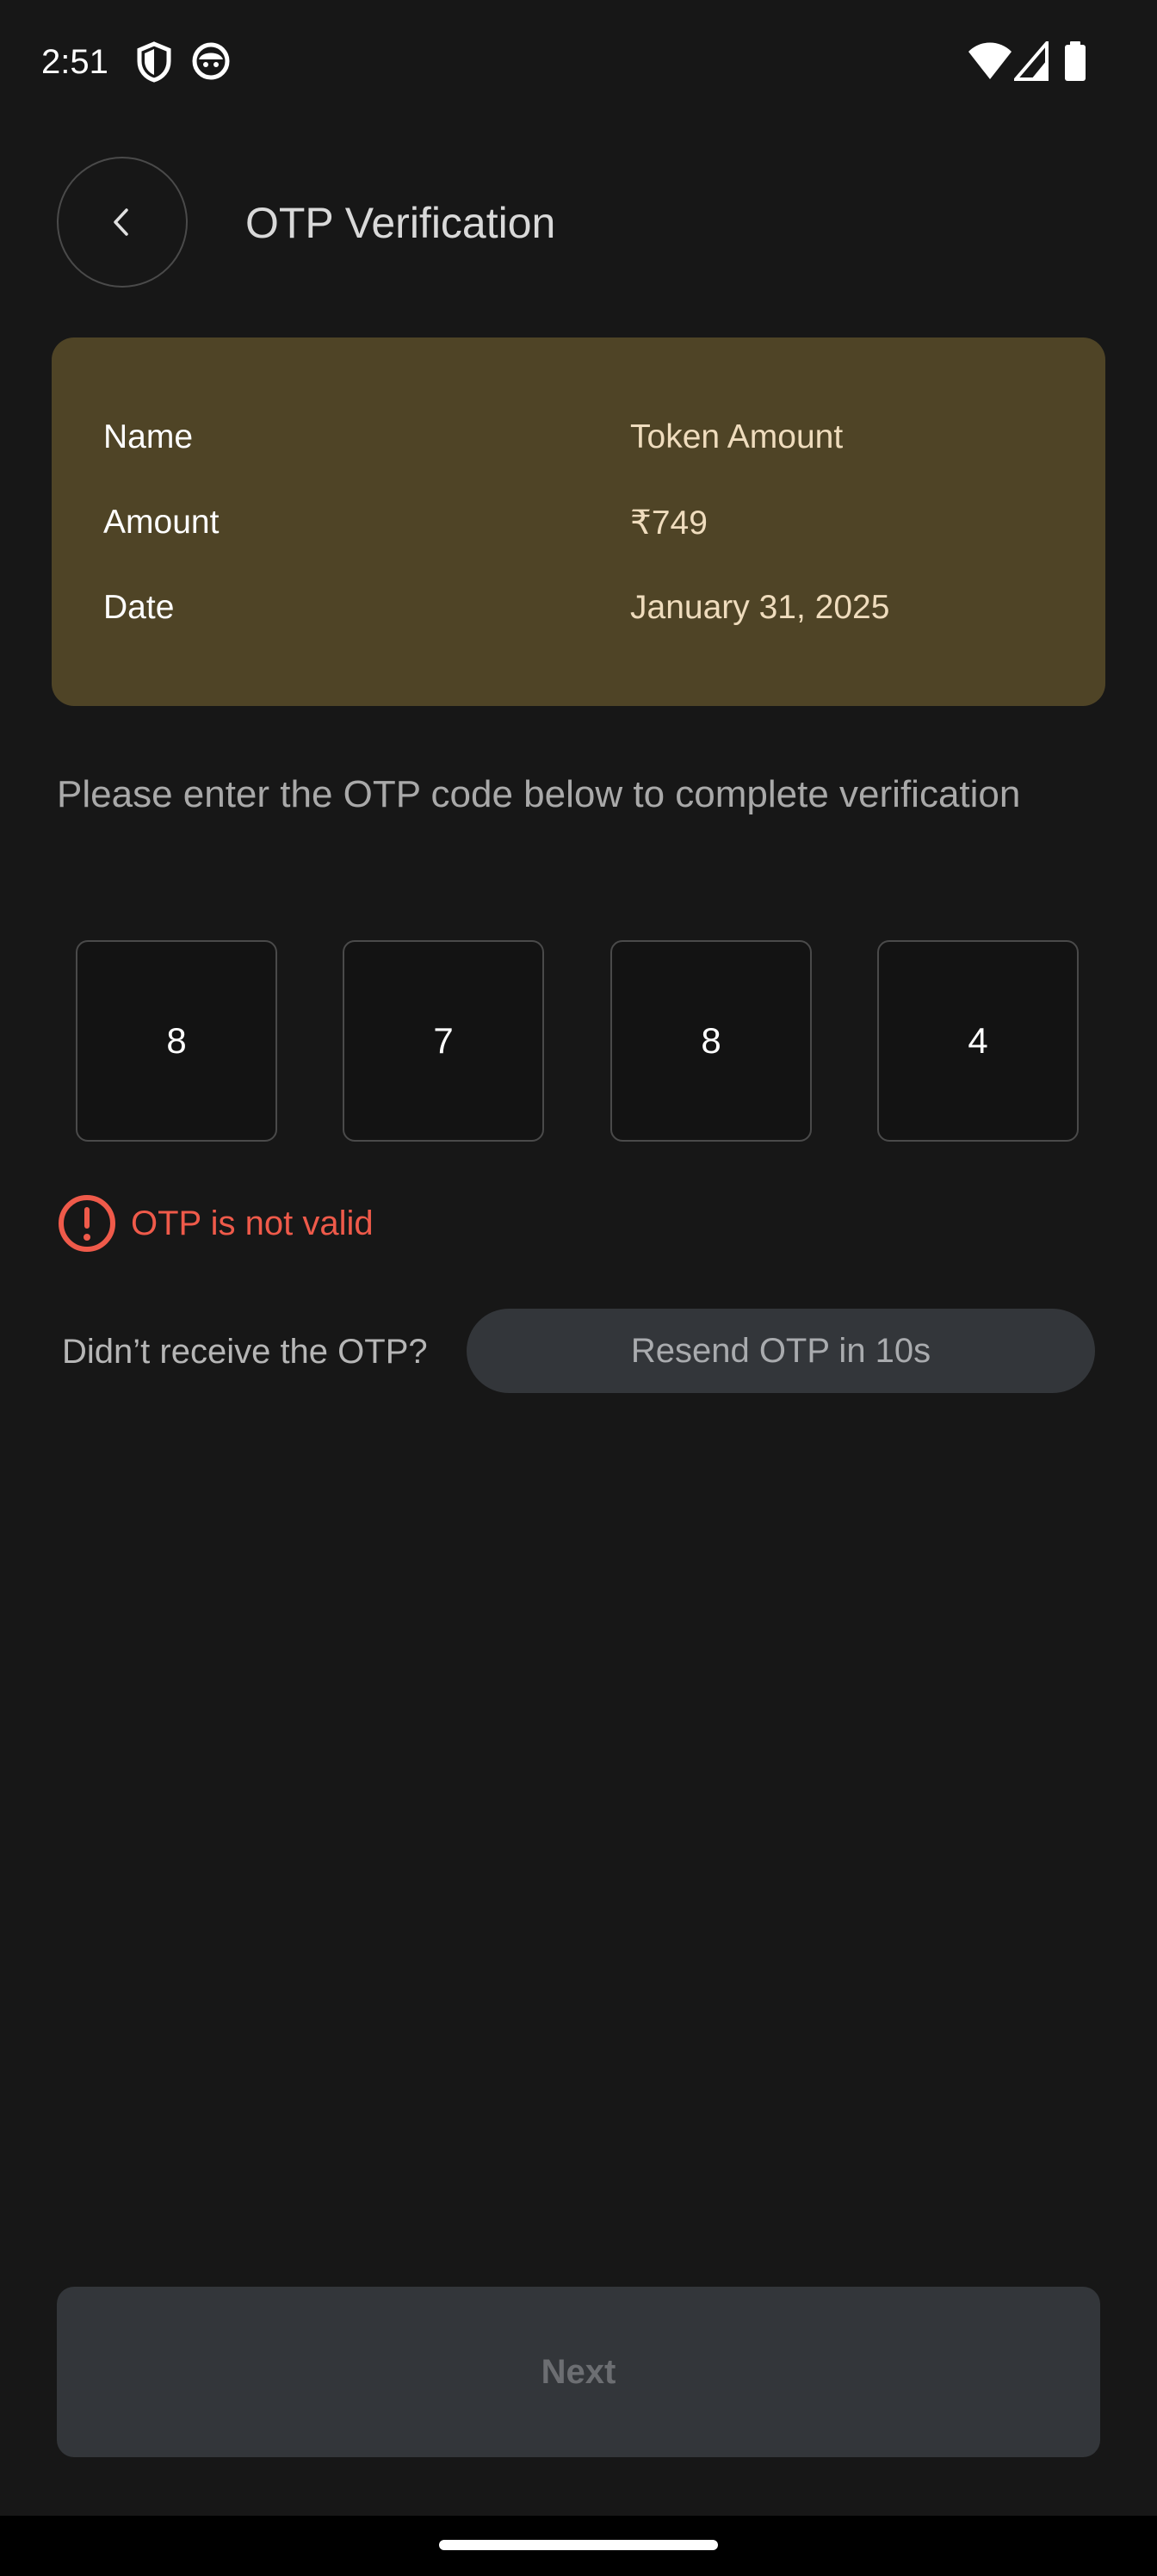  I want to click on detail-row-amount: Amount ₹749, so click(579, 529).